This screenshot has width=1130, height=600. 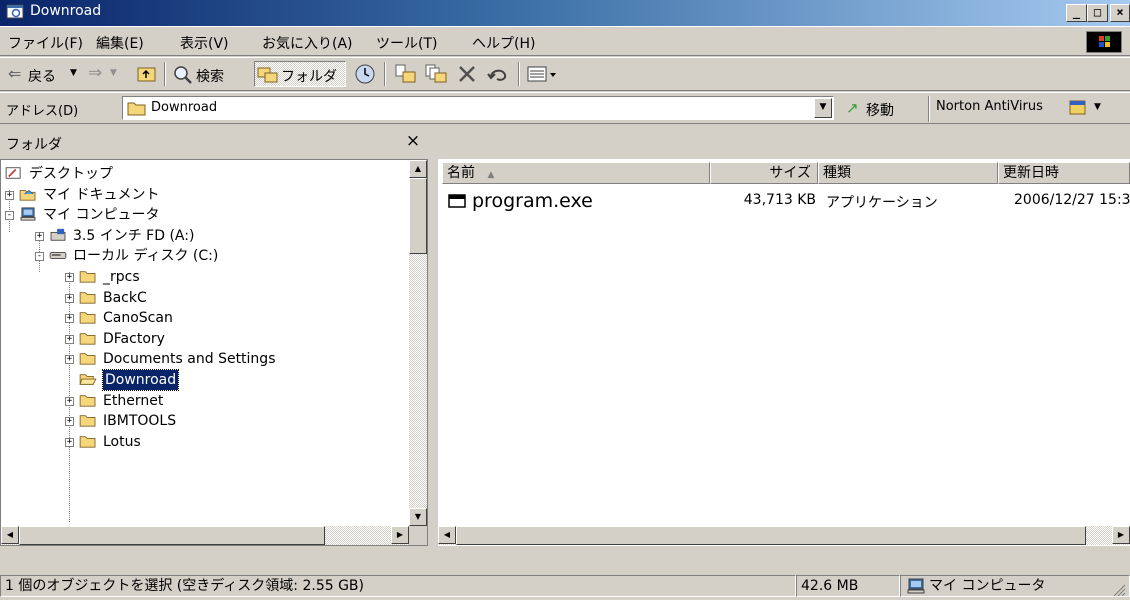 What do you see at coordinates (34, 145) in the screenshot?
I see `folder-pane-title: フォルダ` at bounding box center [34, 145].